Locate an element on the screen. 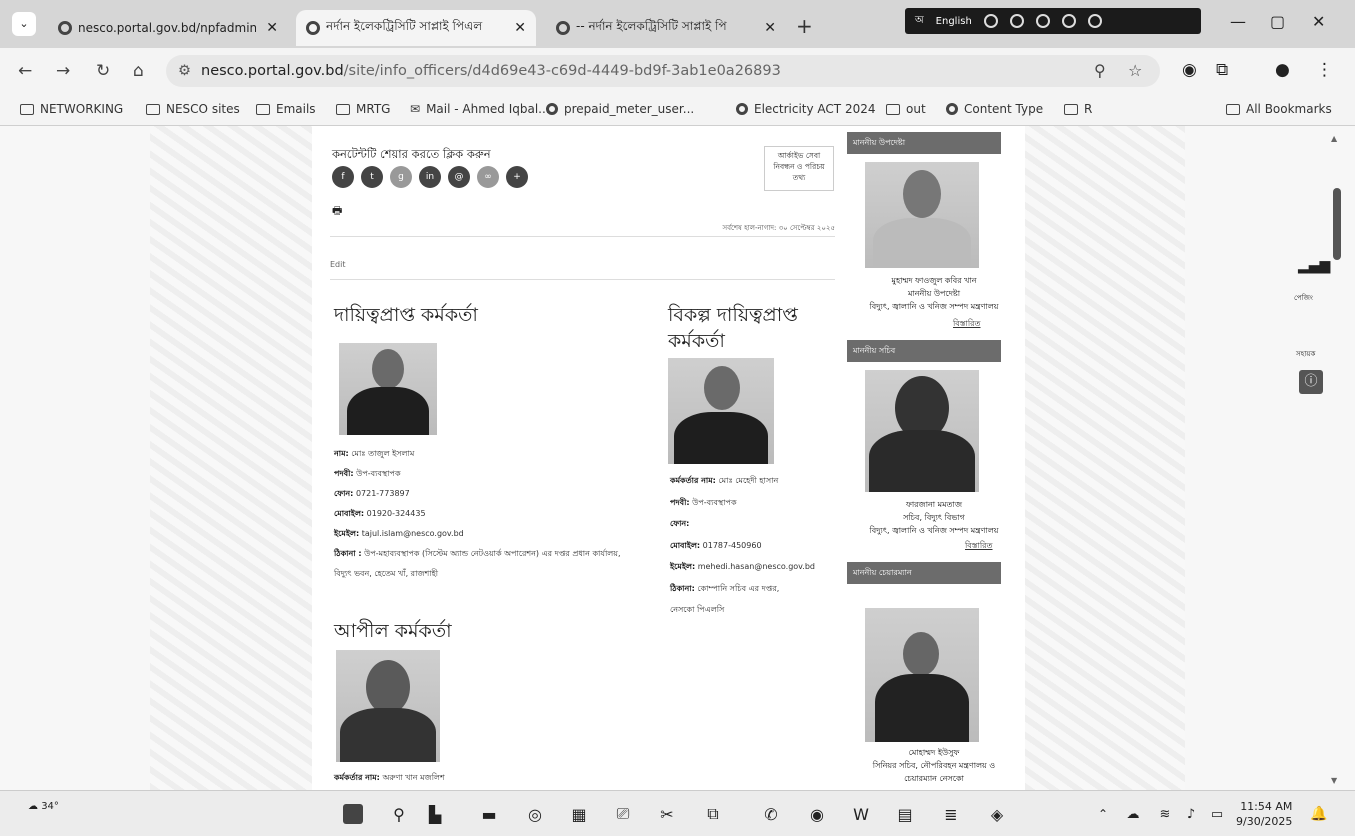 The width and height of the screenshot is (1355, 836). forward-button: → is located at coordinates (63, 71).